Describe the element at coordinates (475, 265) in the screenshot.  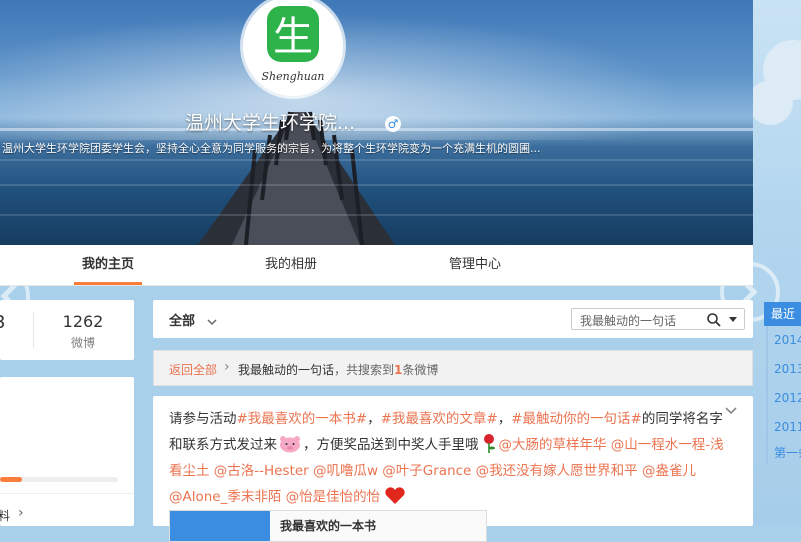
I see `tab-management-center: 管理中心` at that location.